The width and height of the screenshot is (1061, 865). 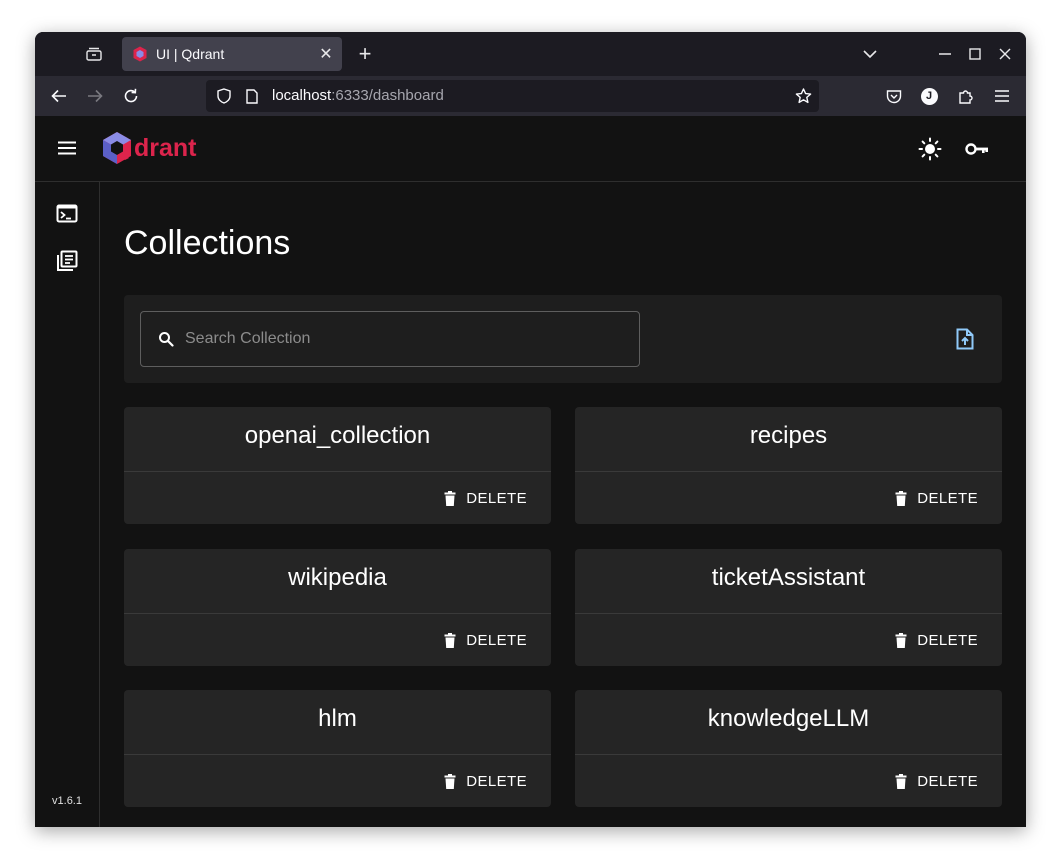 What do you see at coordinates (337, 722) in the screenshot?
I see `collection-name: hlm` at bounding box center [337, 722].